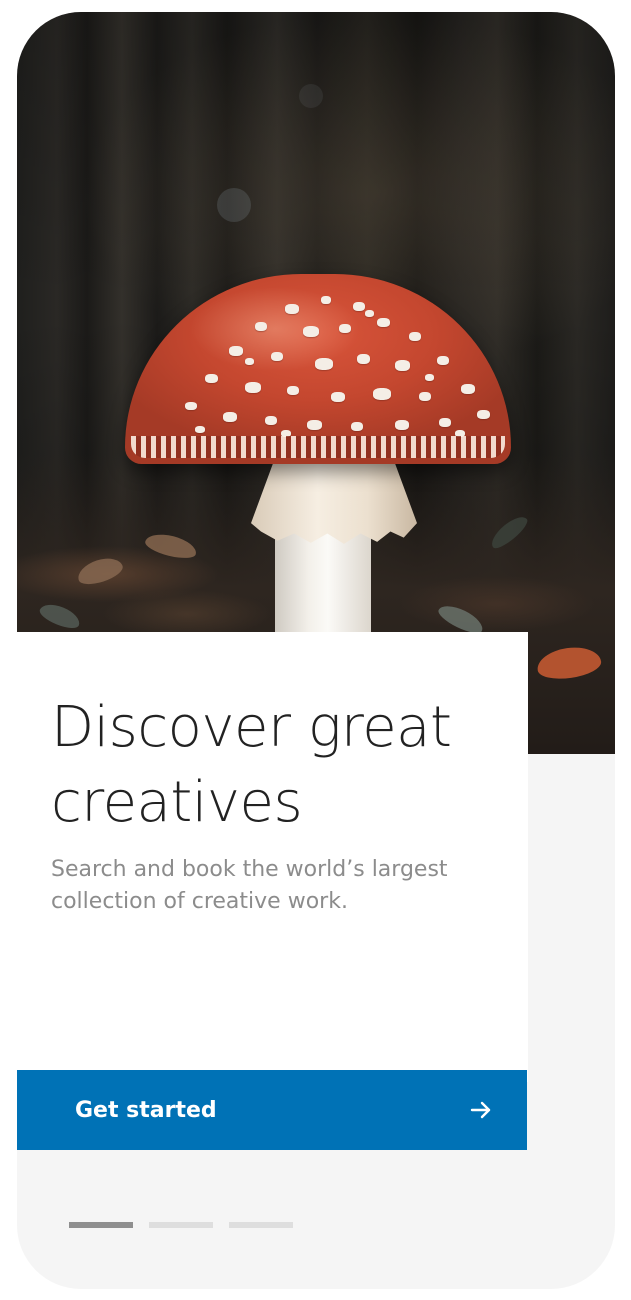 The width and height of the screenshot is (631, 1300). What do you see at coordinates (272, 1110) in the screenshot?
I see `get-started-button: Get started` at bounding box center [272, 1110].